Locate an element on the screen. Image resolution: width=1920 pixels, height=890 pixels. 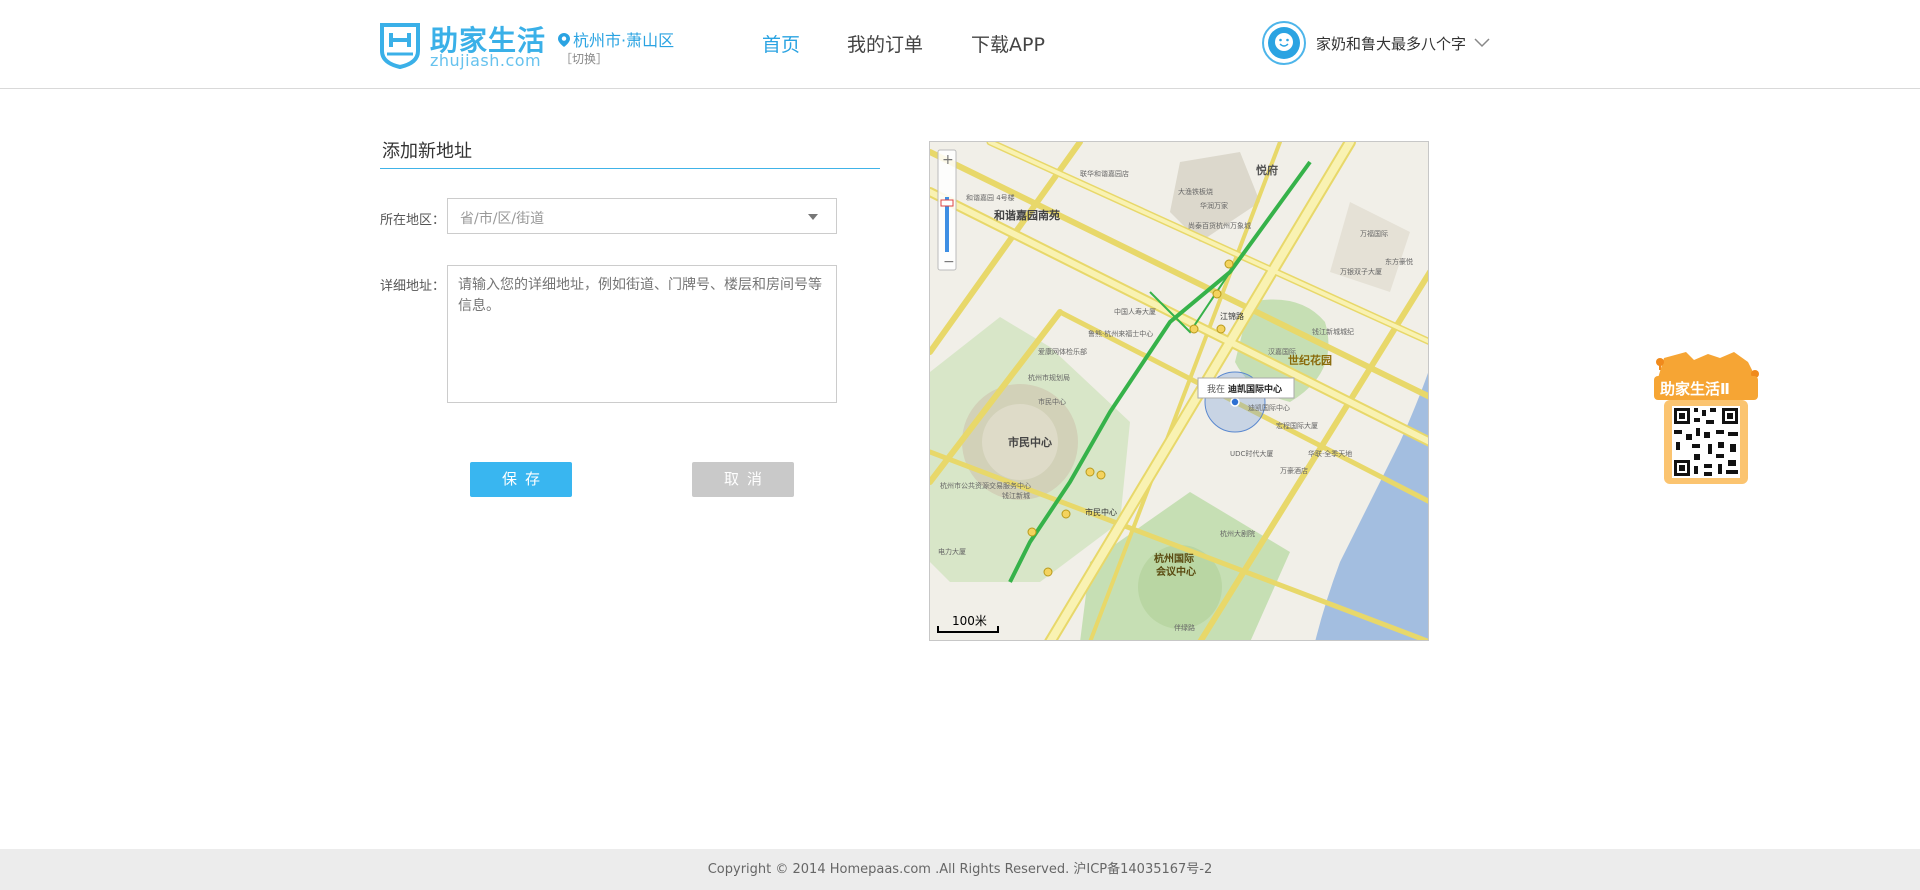
avatar-face-icon is located at coordinates (1284, 42).